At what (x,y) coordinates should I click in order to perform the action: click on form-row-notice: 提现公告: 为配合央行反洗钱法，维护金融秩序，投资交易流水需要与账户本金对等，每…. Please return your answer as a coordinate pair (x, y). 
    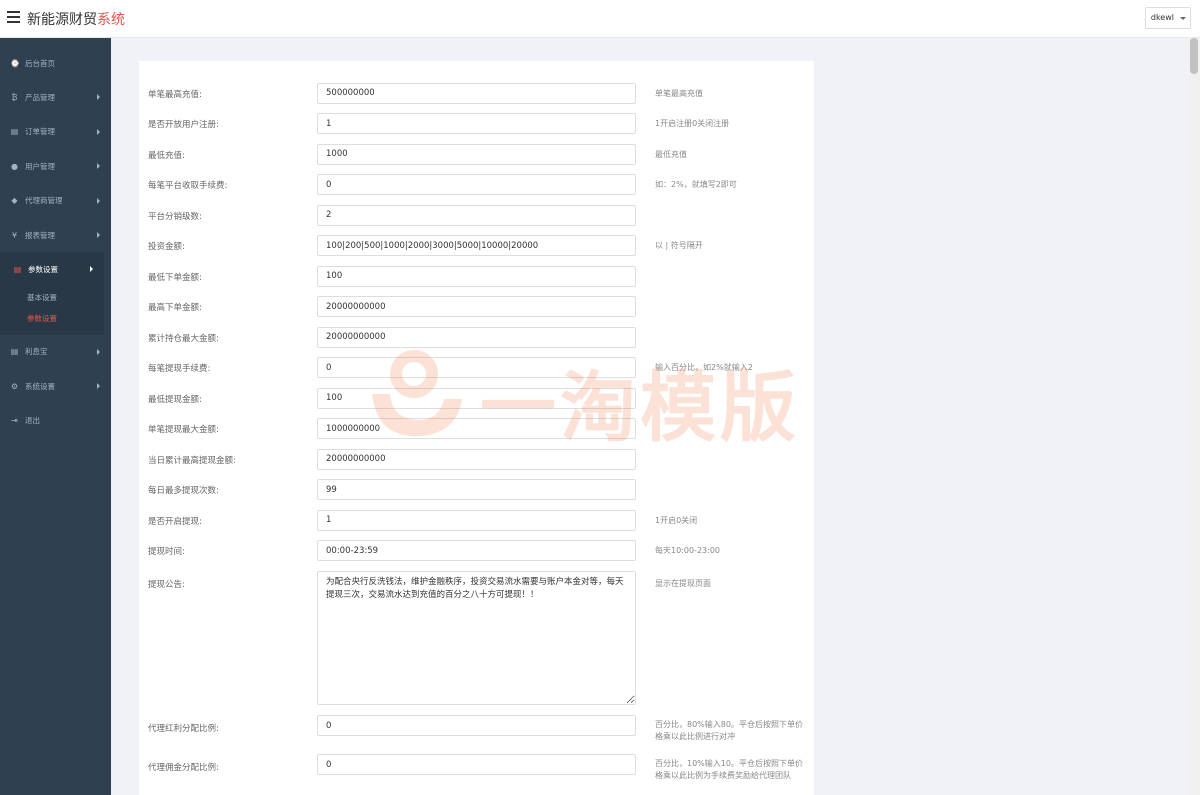
    Looking at the image, I should click on (476, 639).